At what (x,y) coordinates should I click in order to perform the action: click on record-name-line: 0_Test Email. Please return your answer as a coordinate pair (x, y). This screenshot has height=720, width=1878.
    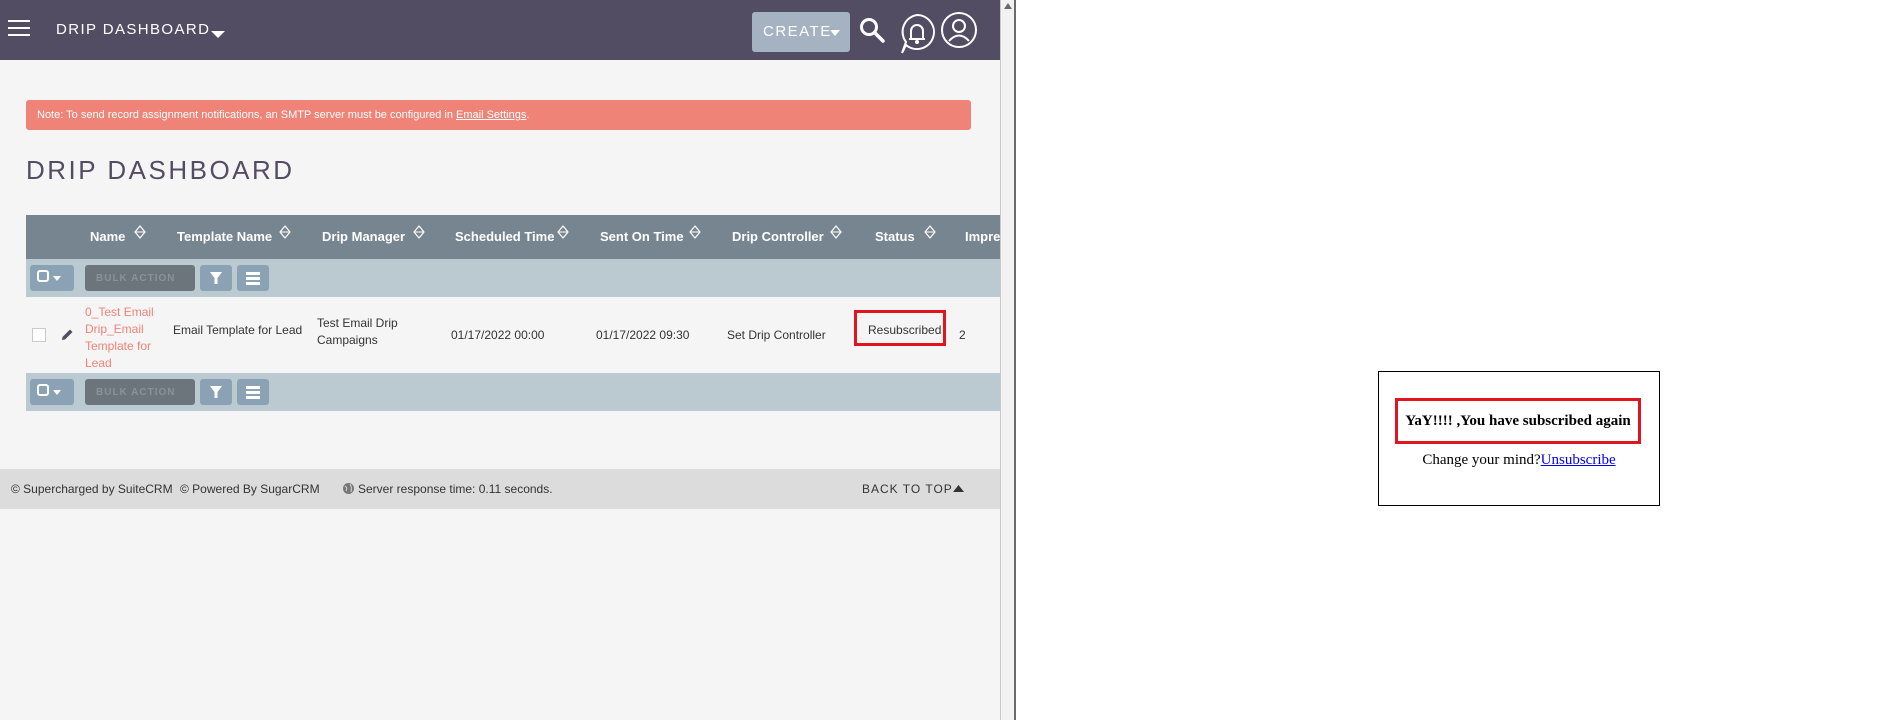
    Looking at the image, I should click on (119, 312).